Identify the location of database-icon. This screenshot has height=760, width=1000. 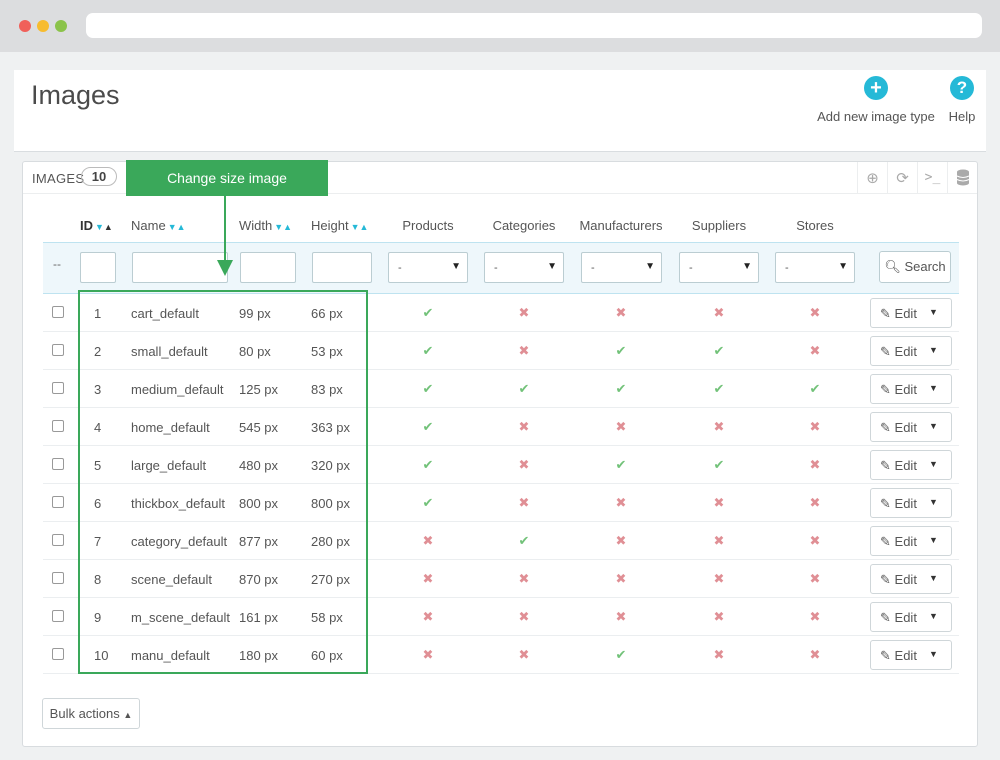
(962, 177).